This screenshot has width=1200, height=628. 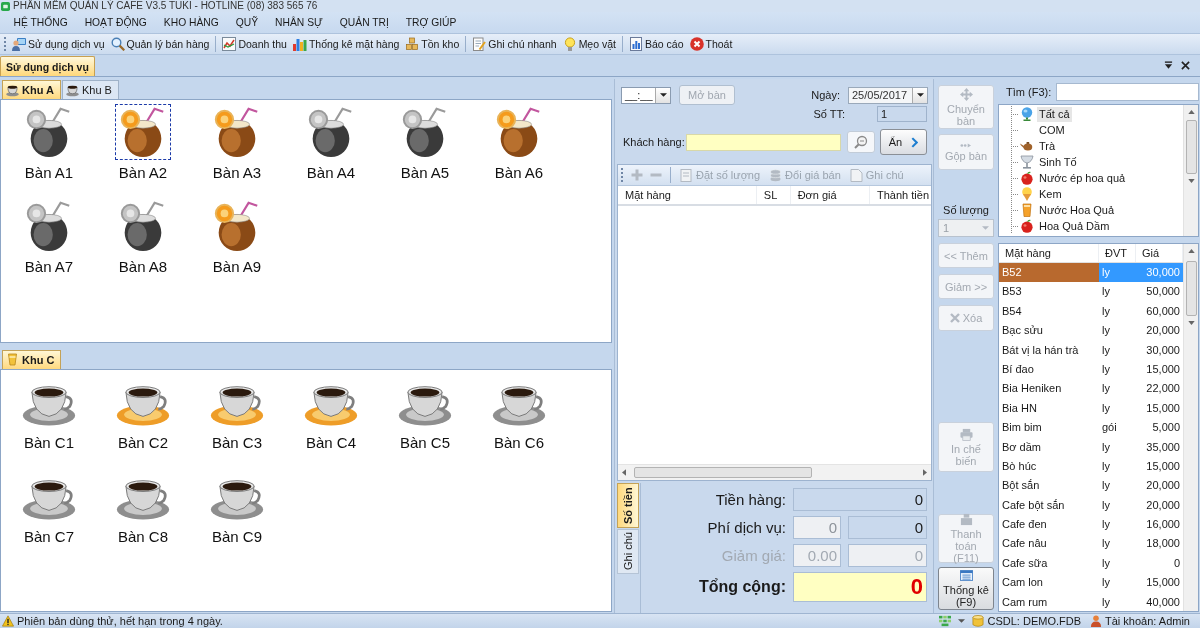 What do you see at coordinates (1049, 466) in the screenshot?
I see `table-cell: Bò húc` at bounding box center [1049, 466].